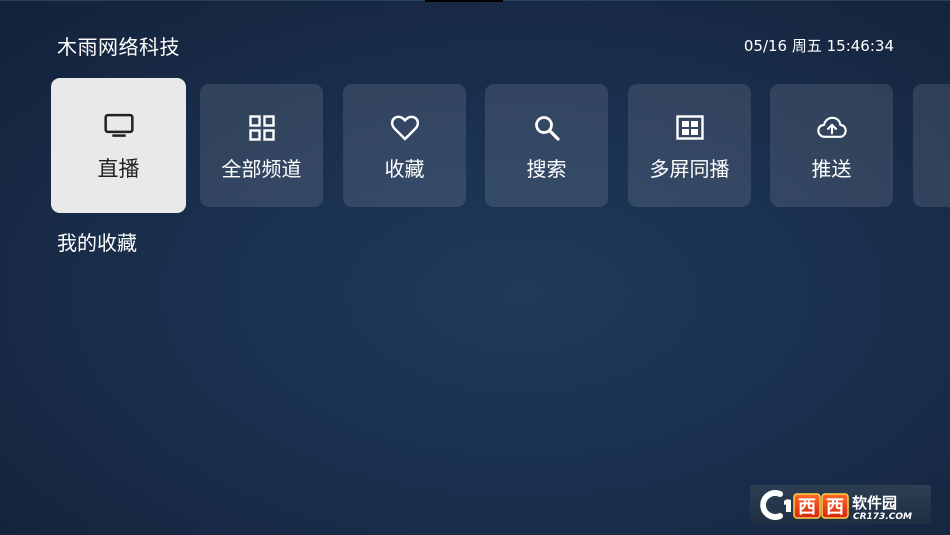 This screenshot has width=950, height=535. I want to click on watermark-logo-icon: 西 西 软件园 CR173.COM, so click(836, 505).